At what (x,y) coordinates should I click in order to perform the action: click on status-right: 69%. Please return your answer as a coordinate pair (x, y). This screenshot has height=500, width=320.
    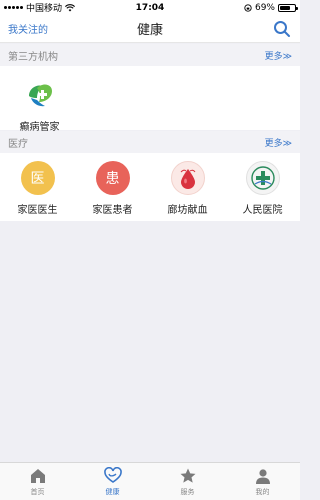
    Looking at the image, I should click on (271, 7).